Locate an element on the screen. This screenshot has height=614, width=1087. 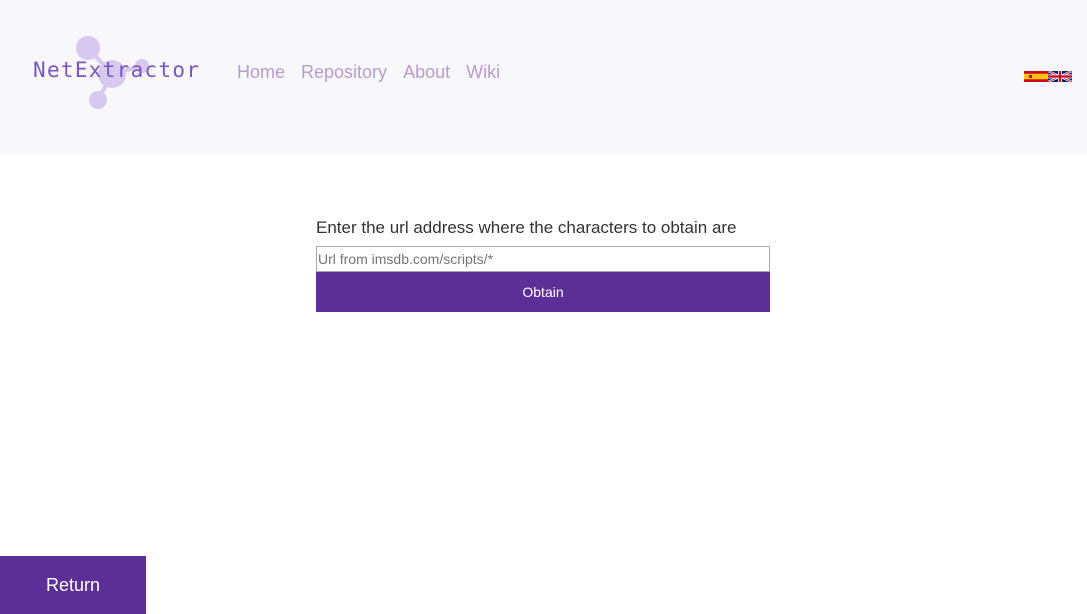
language-switcher is located at coordinates (1048, 76).